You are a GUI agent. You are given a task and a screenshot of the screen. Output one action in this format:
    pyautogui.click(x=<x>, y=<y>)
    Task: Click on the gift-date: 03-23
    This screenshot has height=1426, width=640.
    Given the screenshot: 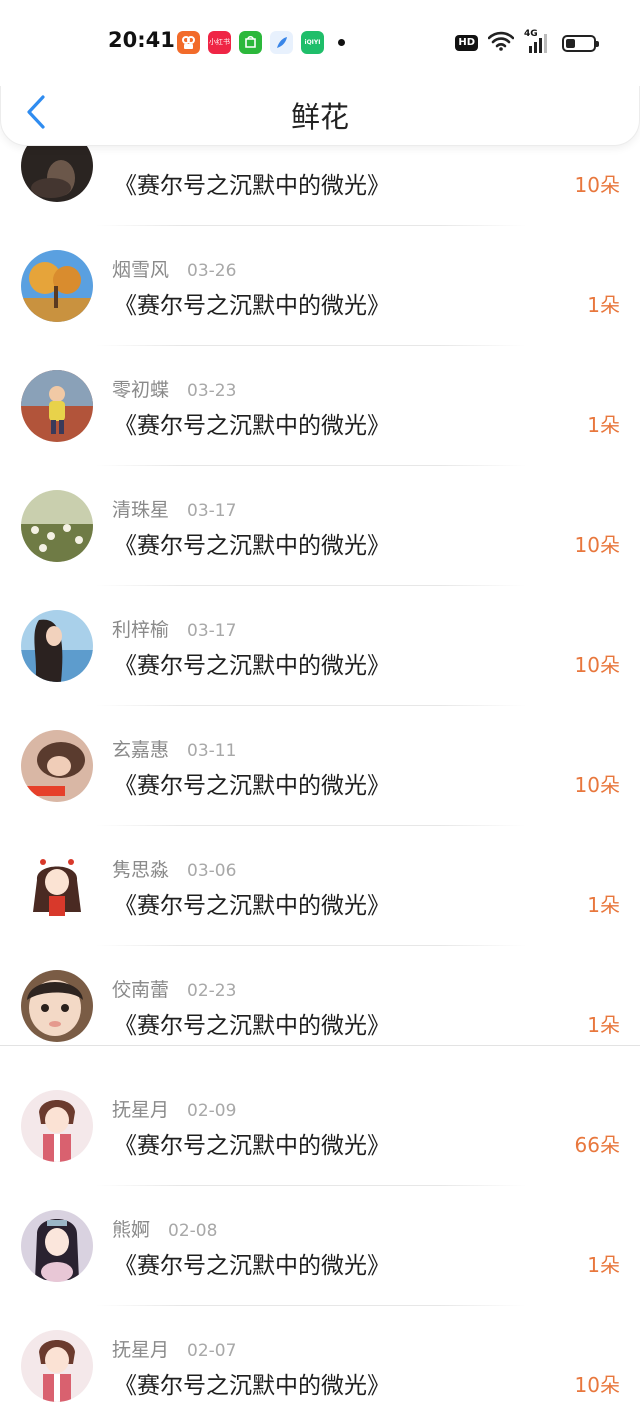 What is the action you would take?
    pyautogui.click(x=212, y=391)
    